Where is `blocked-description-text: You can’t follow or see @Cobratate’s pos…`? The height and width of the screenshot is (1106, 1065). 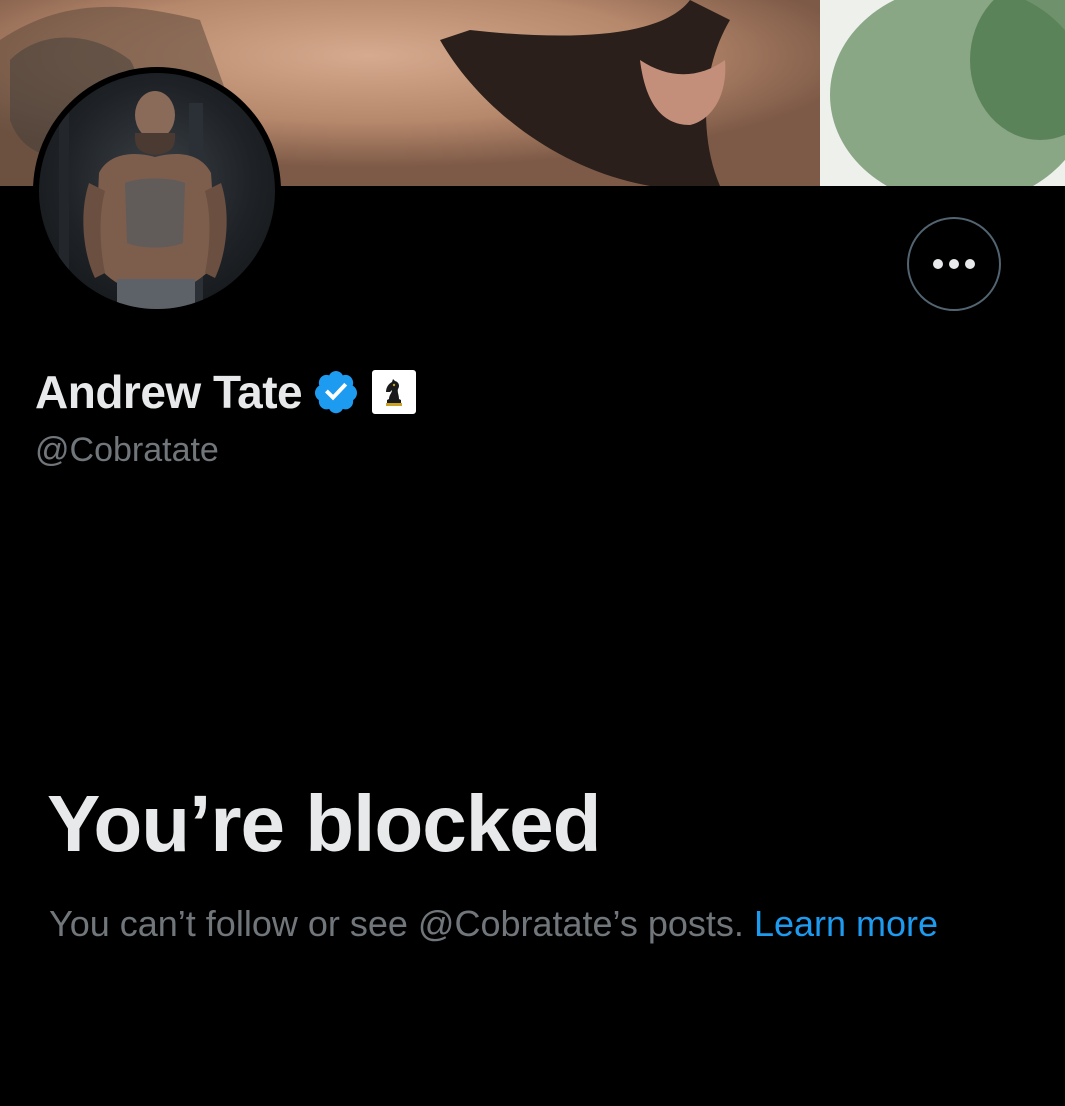 blocked-description-text: You can’t follow or see @Cobratate’s pos… is located at coordinates (396, 923).